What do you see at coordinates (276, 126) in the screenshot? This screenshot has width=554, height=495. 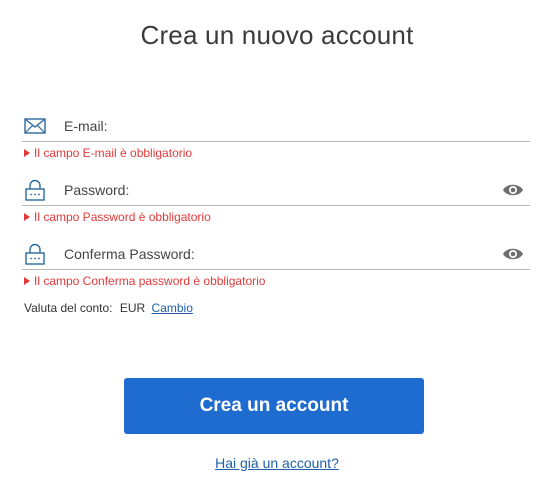 I see `email-field: E-mail:` at bounding box center [276, 126].